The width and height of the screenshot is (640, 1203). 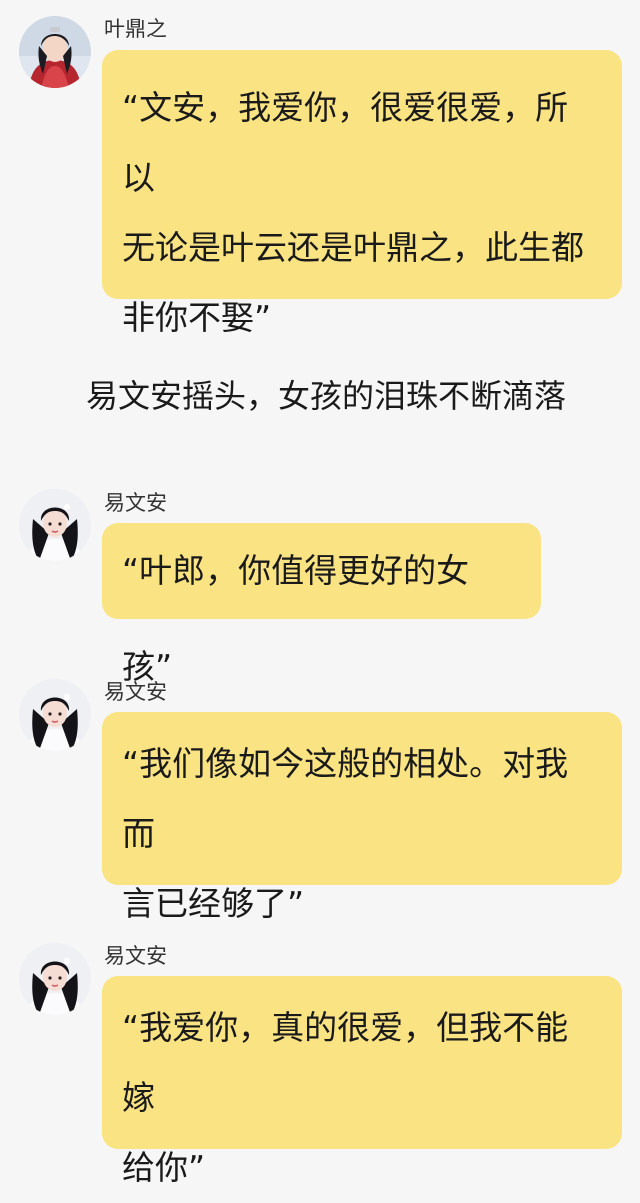 What do you see at coordinates (164, 1167) in the screenshot?
I see `message-line: 给你”` at bounding box center [164, 1167].